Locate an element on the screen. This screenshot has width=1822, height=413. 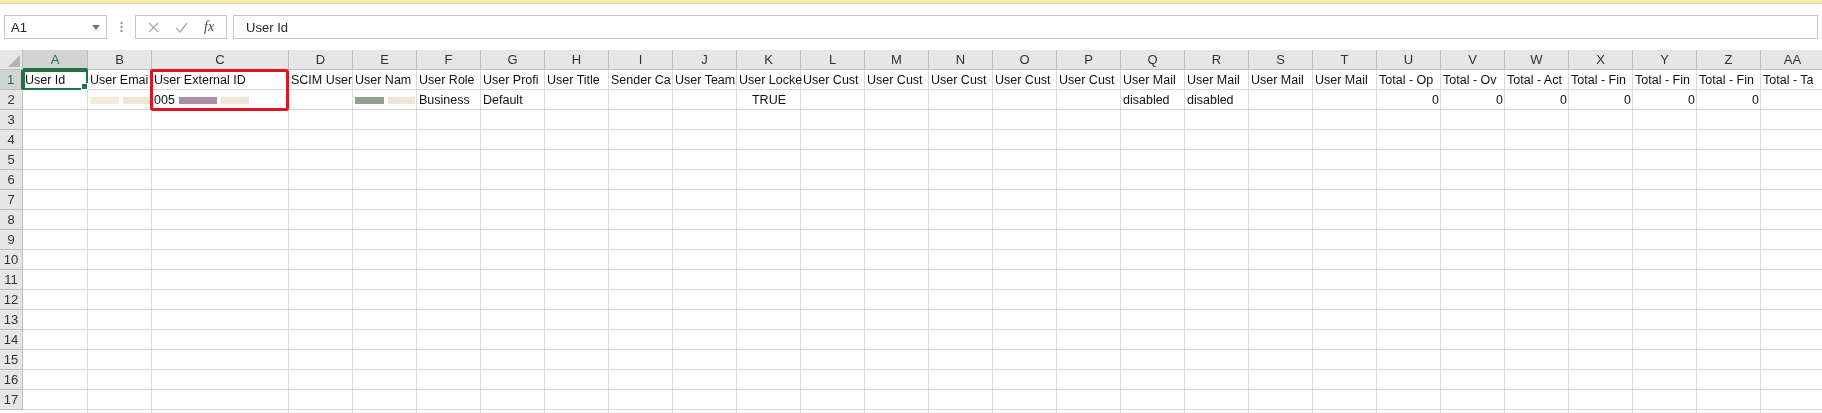
column-header: J is located at coordinates (705, 60).